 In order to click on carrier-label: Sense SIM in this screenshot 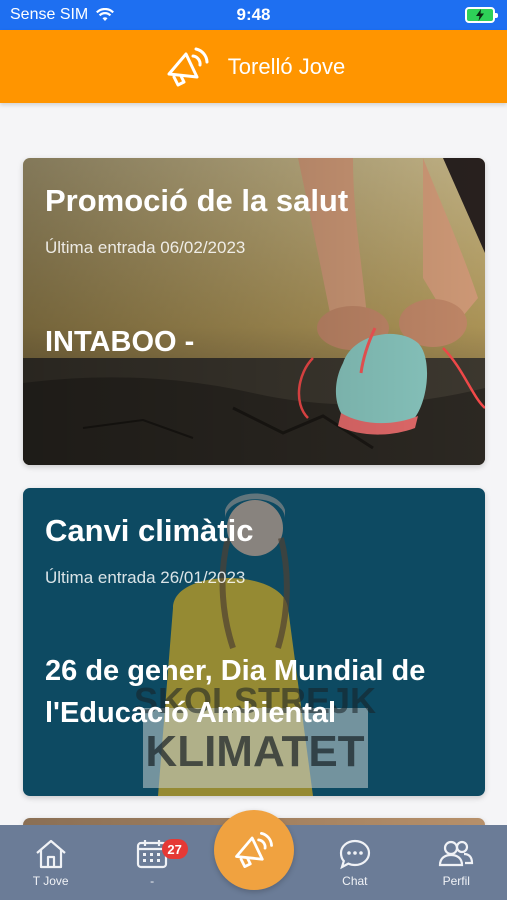, I will do `click(49, 14)`.